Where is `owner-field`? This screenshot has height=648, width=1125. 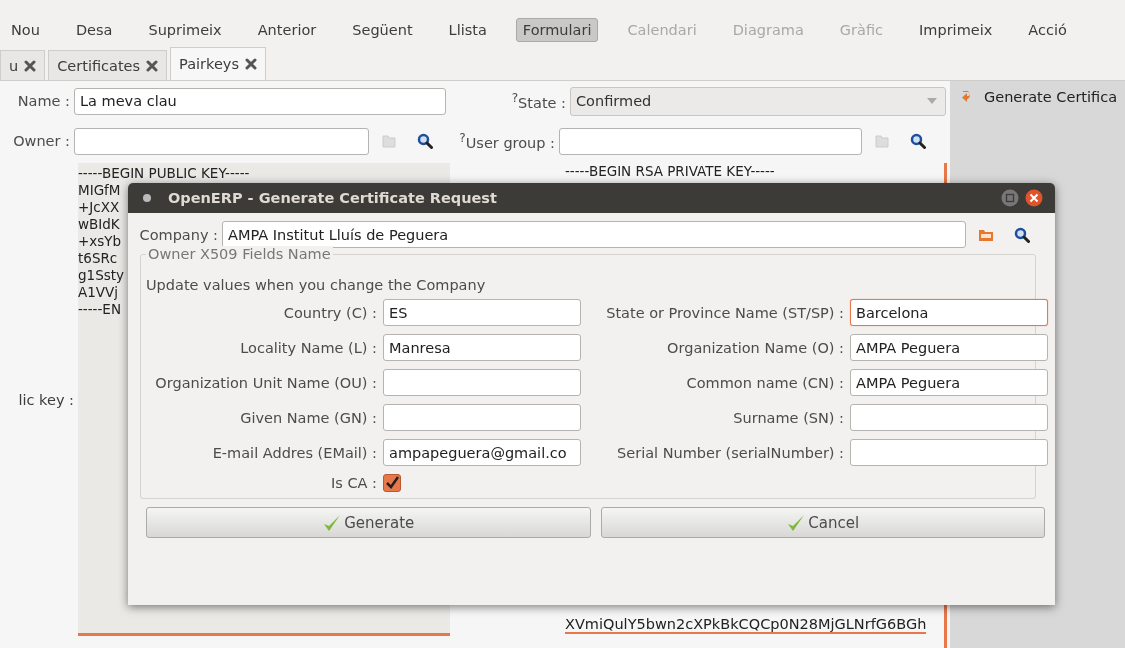
owner-field is located at coordinates (221, 141).